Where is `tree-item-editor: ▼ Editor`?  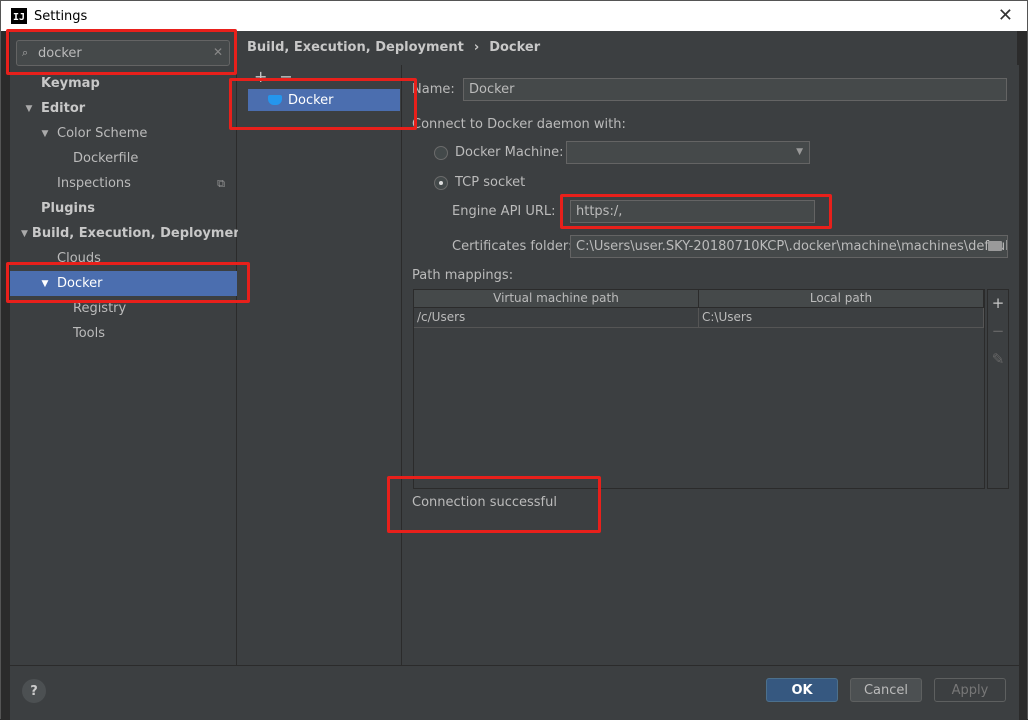
tree-item-editor: ▼ Editor is located at coordinates (123, 108).